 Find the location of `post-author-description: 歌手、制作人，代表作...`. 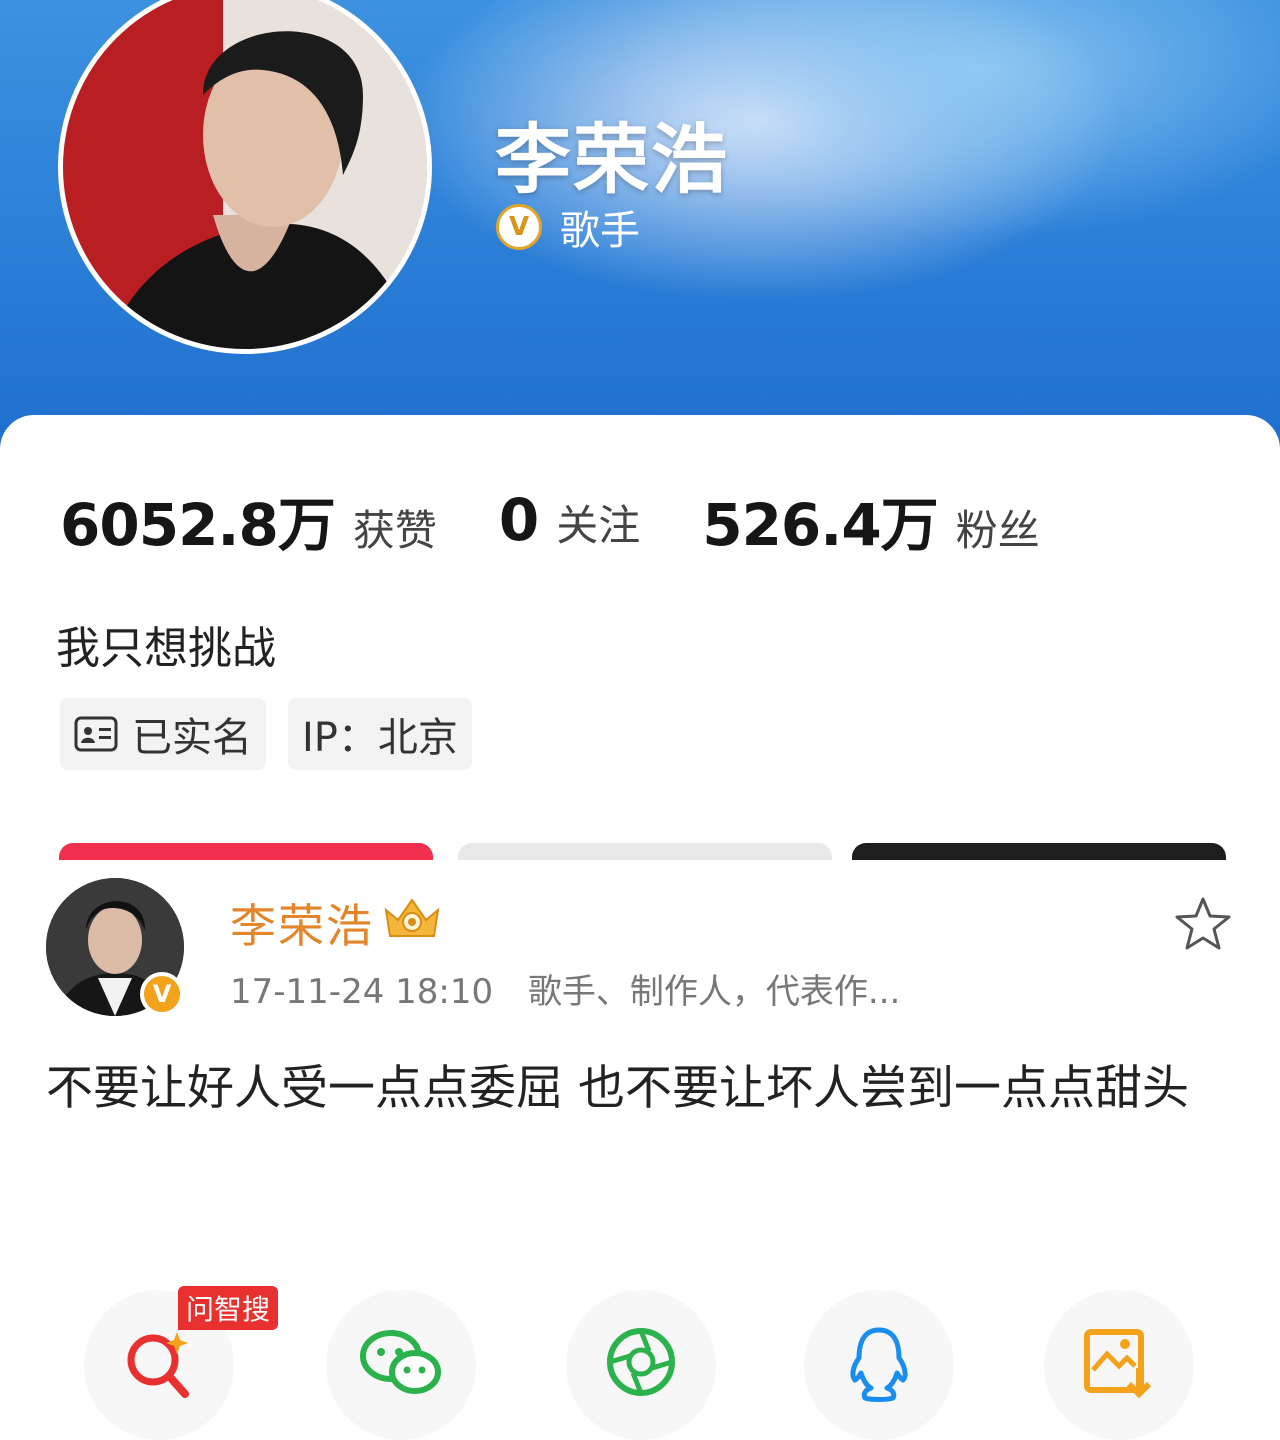

post-author-description: 歌手、制作人，代表作... is located at coordinates (714, 992).